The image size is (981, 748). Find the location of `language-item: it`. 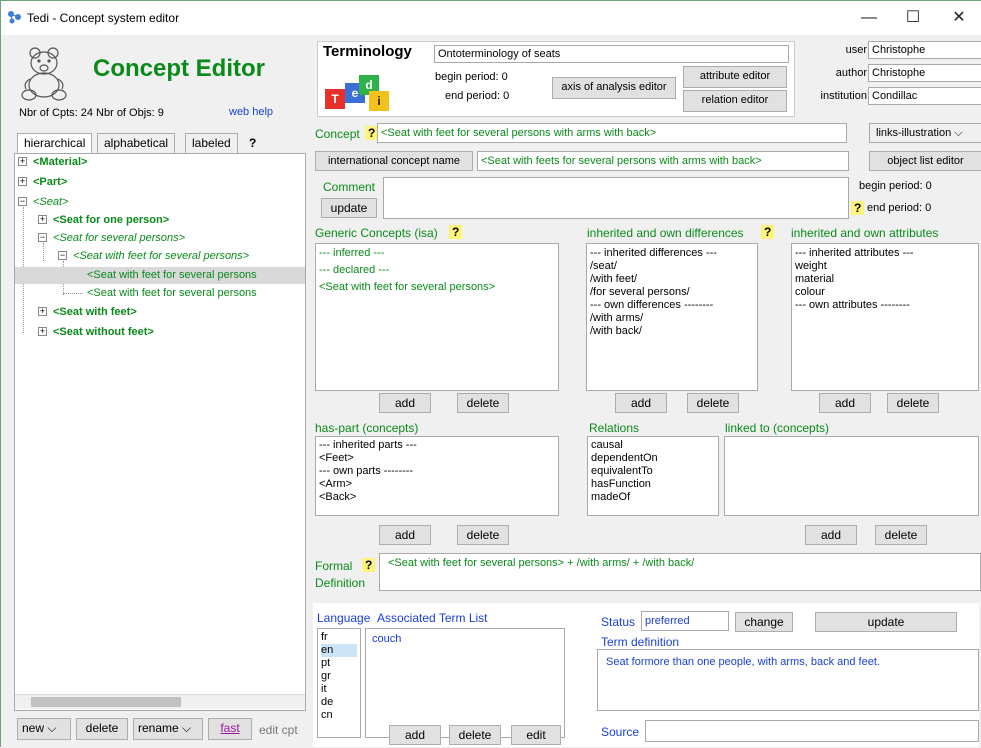

language-item: it is located at coordinates (339, 689).